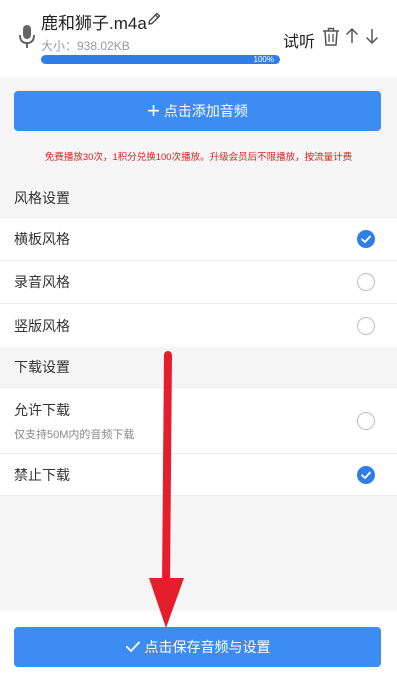  What do you see at coordinates (198, 474) in the screenshot?
I see `option-forbid-download: 禁止下载` at bounding box center [198, 474].